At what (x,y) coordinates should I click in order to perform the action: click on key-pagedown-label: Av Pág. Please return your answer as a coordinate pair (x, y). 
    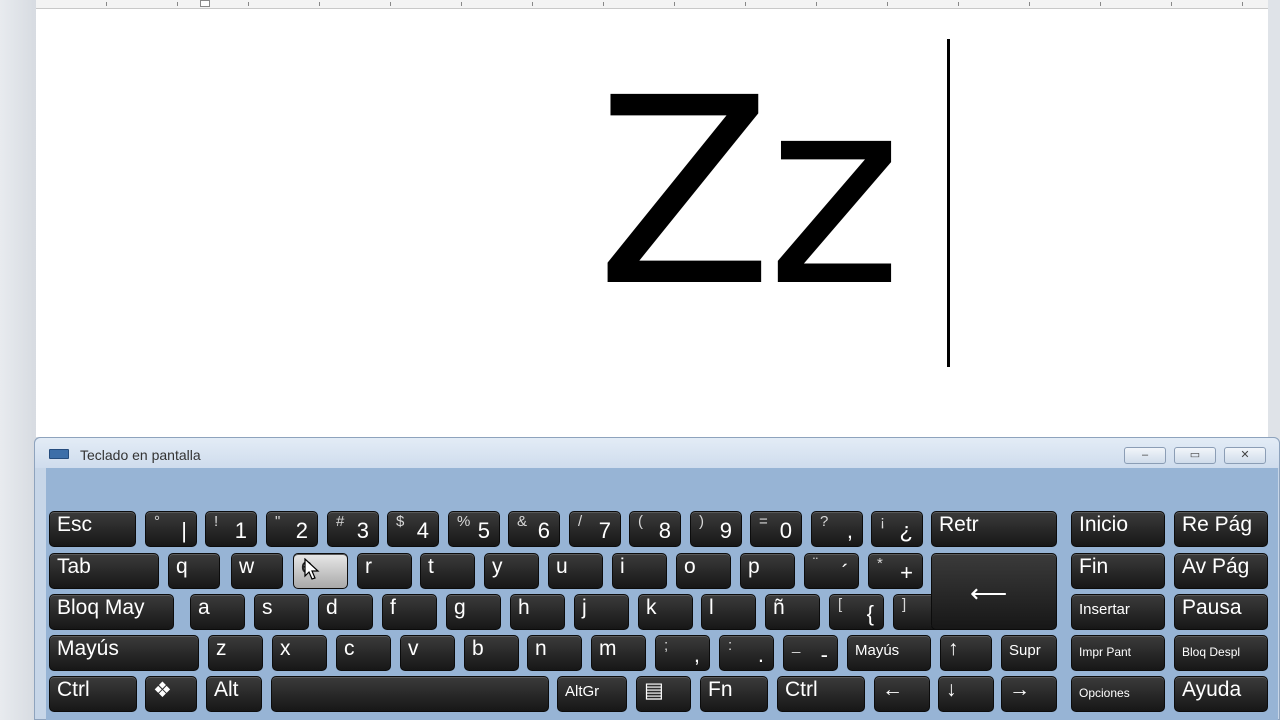
    Looking at the image, I should click on (1216, 566).